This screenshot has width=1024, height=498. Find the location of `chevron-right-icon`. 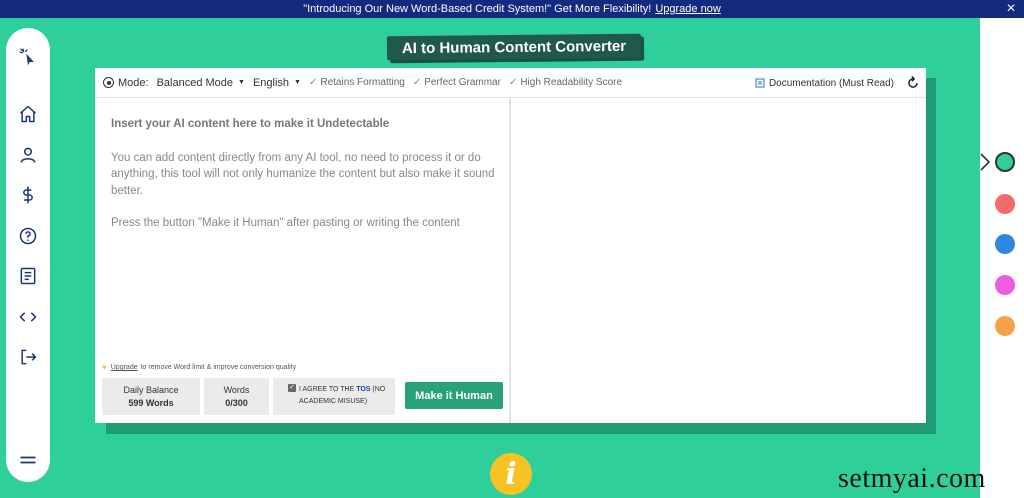

chevron-right-icon is located at coordinates (985, 162).